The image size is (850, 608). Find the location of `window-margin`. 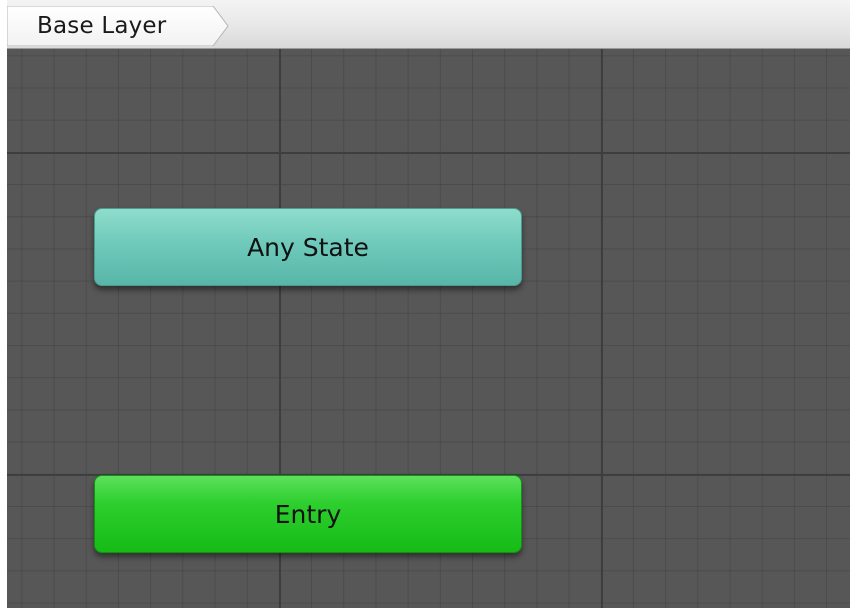

window-margin is located at coordinates (3, 304).